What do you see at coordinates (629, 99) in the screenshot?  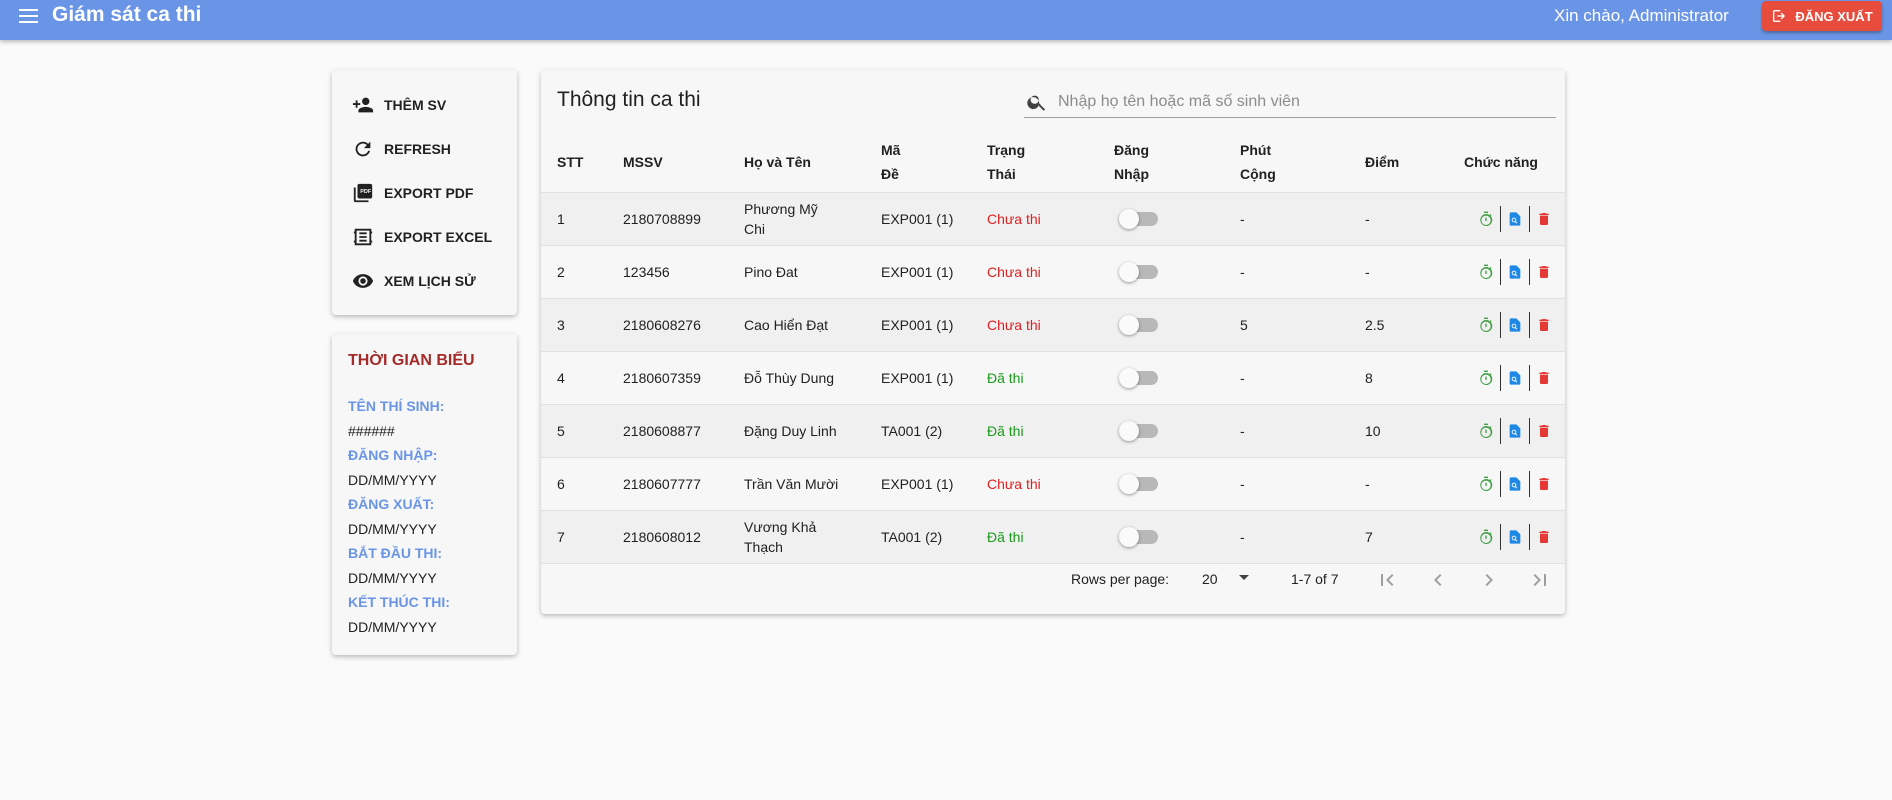 I see `panel-title: Thông tin ca thi` at bounding box center [629, 99].